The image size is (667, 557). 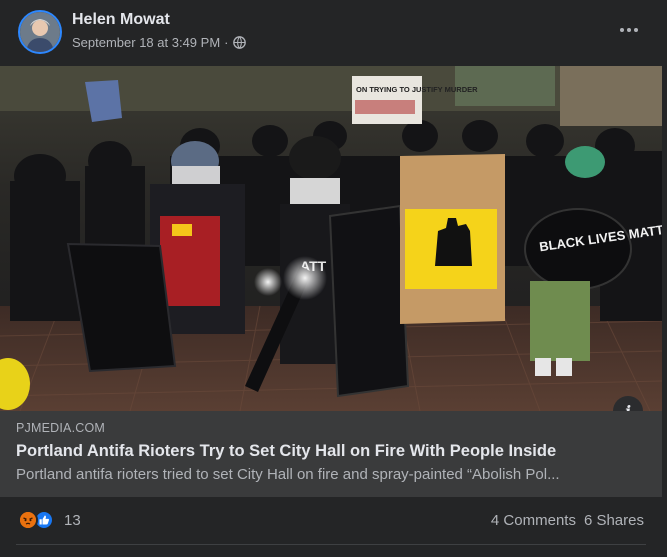 What do you see at coordinates (61, 428) in the screenshot?
I see `link-domain: PJMEDIA.COM` at bounding box center [61, 428].